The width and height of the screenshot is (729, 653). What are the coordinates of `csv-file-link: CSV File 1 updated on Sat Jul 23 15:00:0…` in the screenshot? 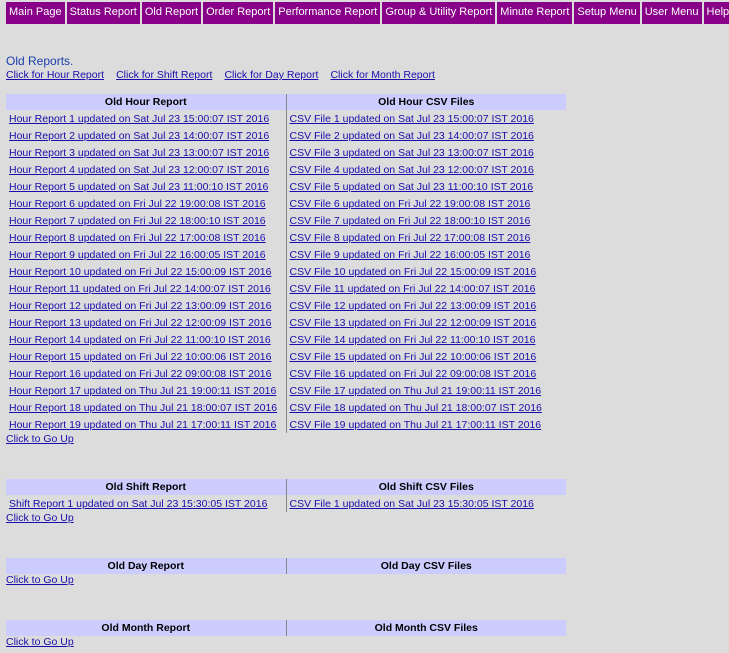 It's located at (412, 119).